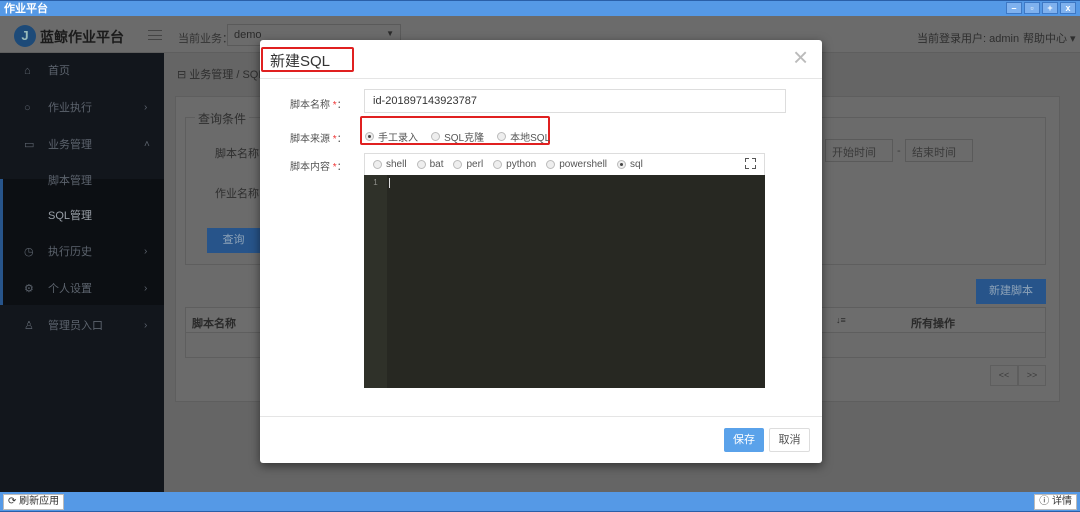 This screenshot has width=1080, height=512. I want to click on logo-icon: J, so click(25, 36).